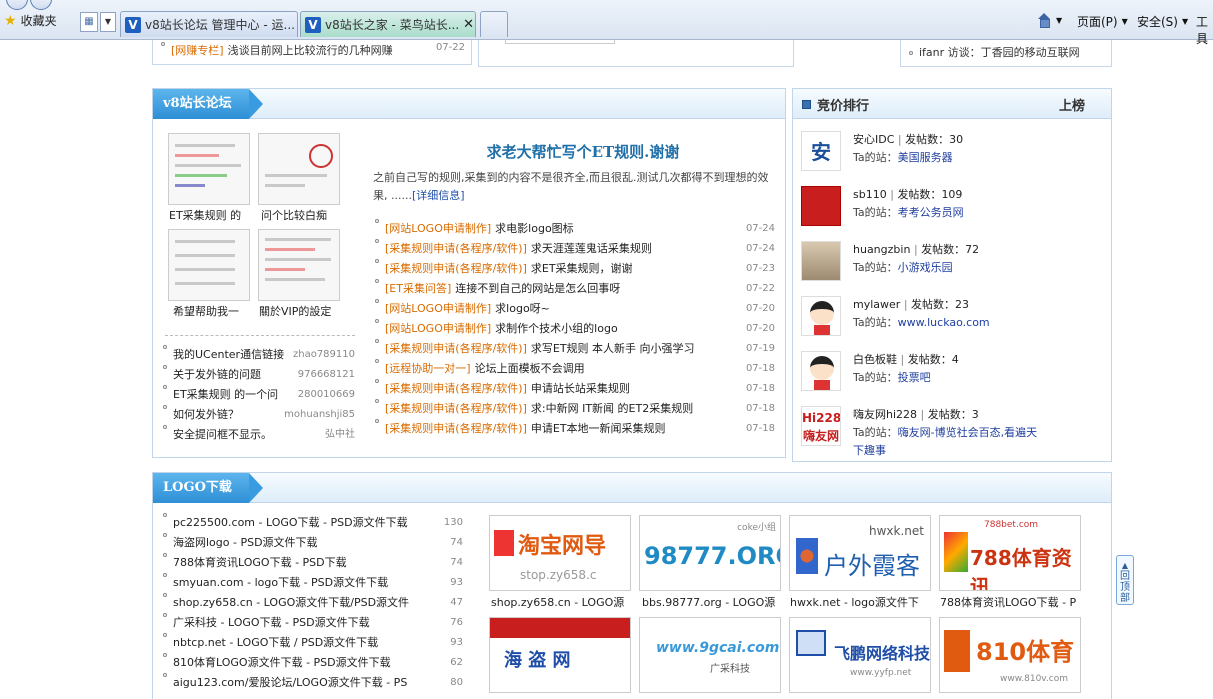 The height and width of the screenshot is (699, 1213). Describe the element at coordinates (313, 583) in the screenshot. I see `list-item: smyuan.com - logo下载 - PSD源文件下载 93` at that location.